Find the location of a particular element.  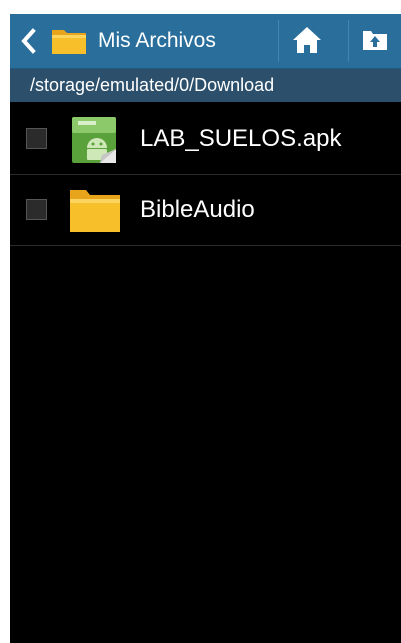

home-button is located at coordinates (307, 41).